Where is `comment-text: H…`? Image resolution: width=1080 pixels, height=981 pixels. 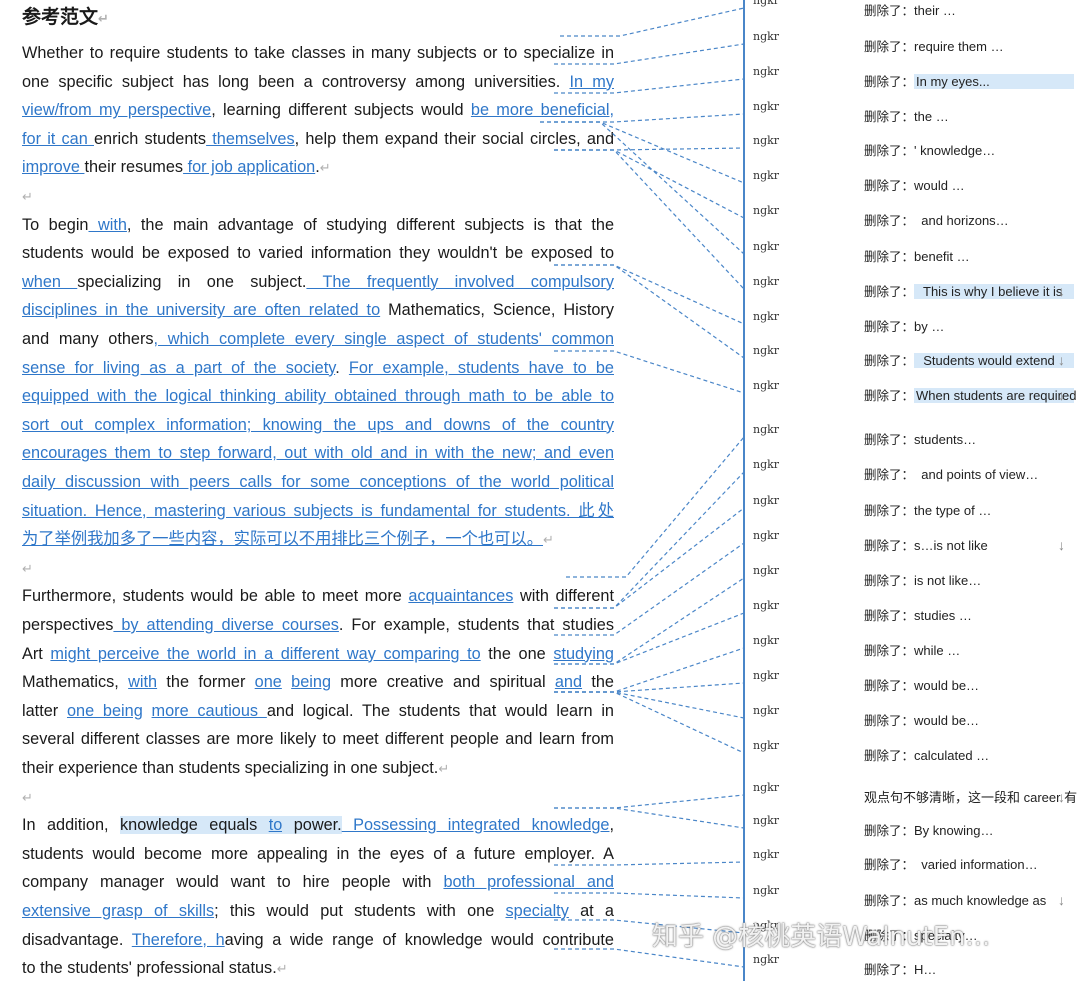
comment-text: H… is located at coordinates (925, 969).